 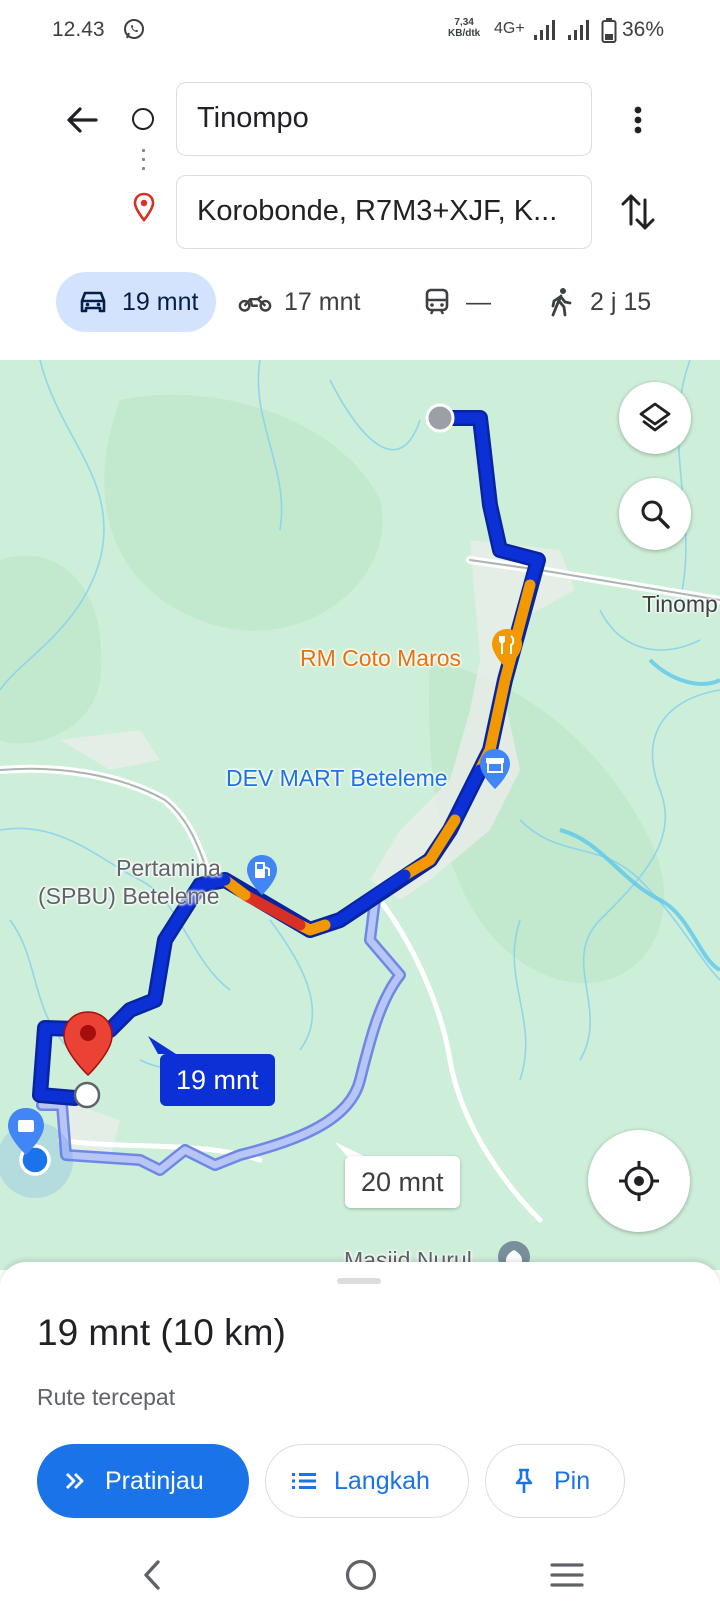 I want to click on battery-percent: 36%, so click(x=643, y=29).